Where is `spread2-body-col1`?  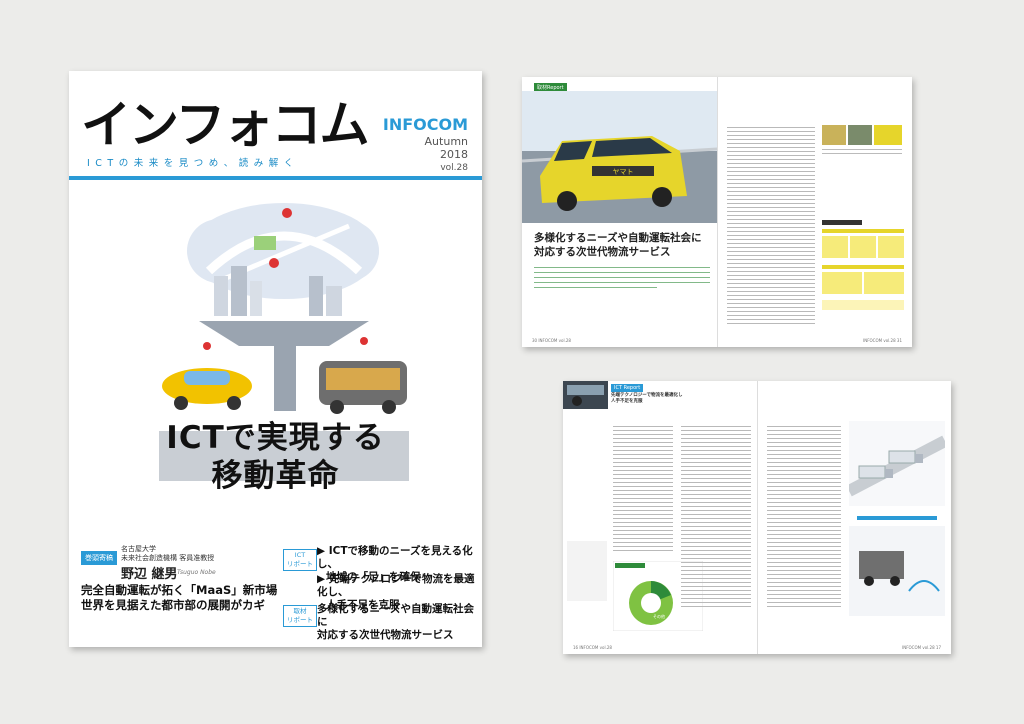
spread2-body-col1 is located at coordinates (643, 490).